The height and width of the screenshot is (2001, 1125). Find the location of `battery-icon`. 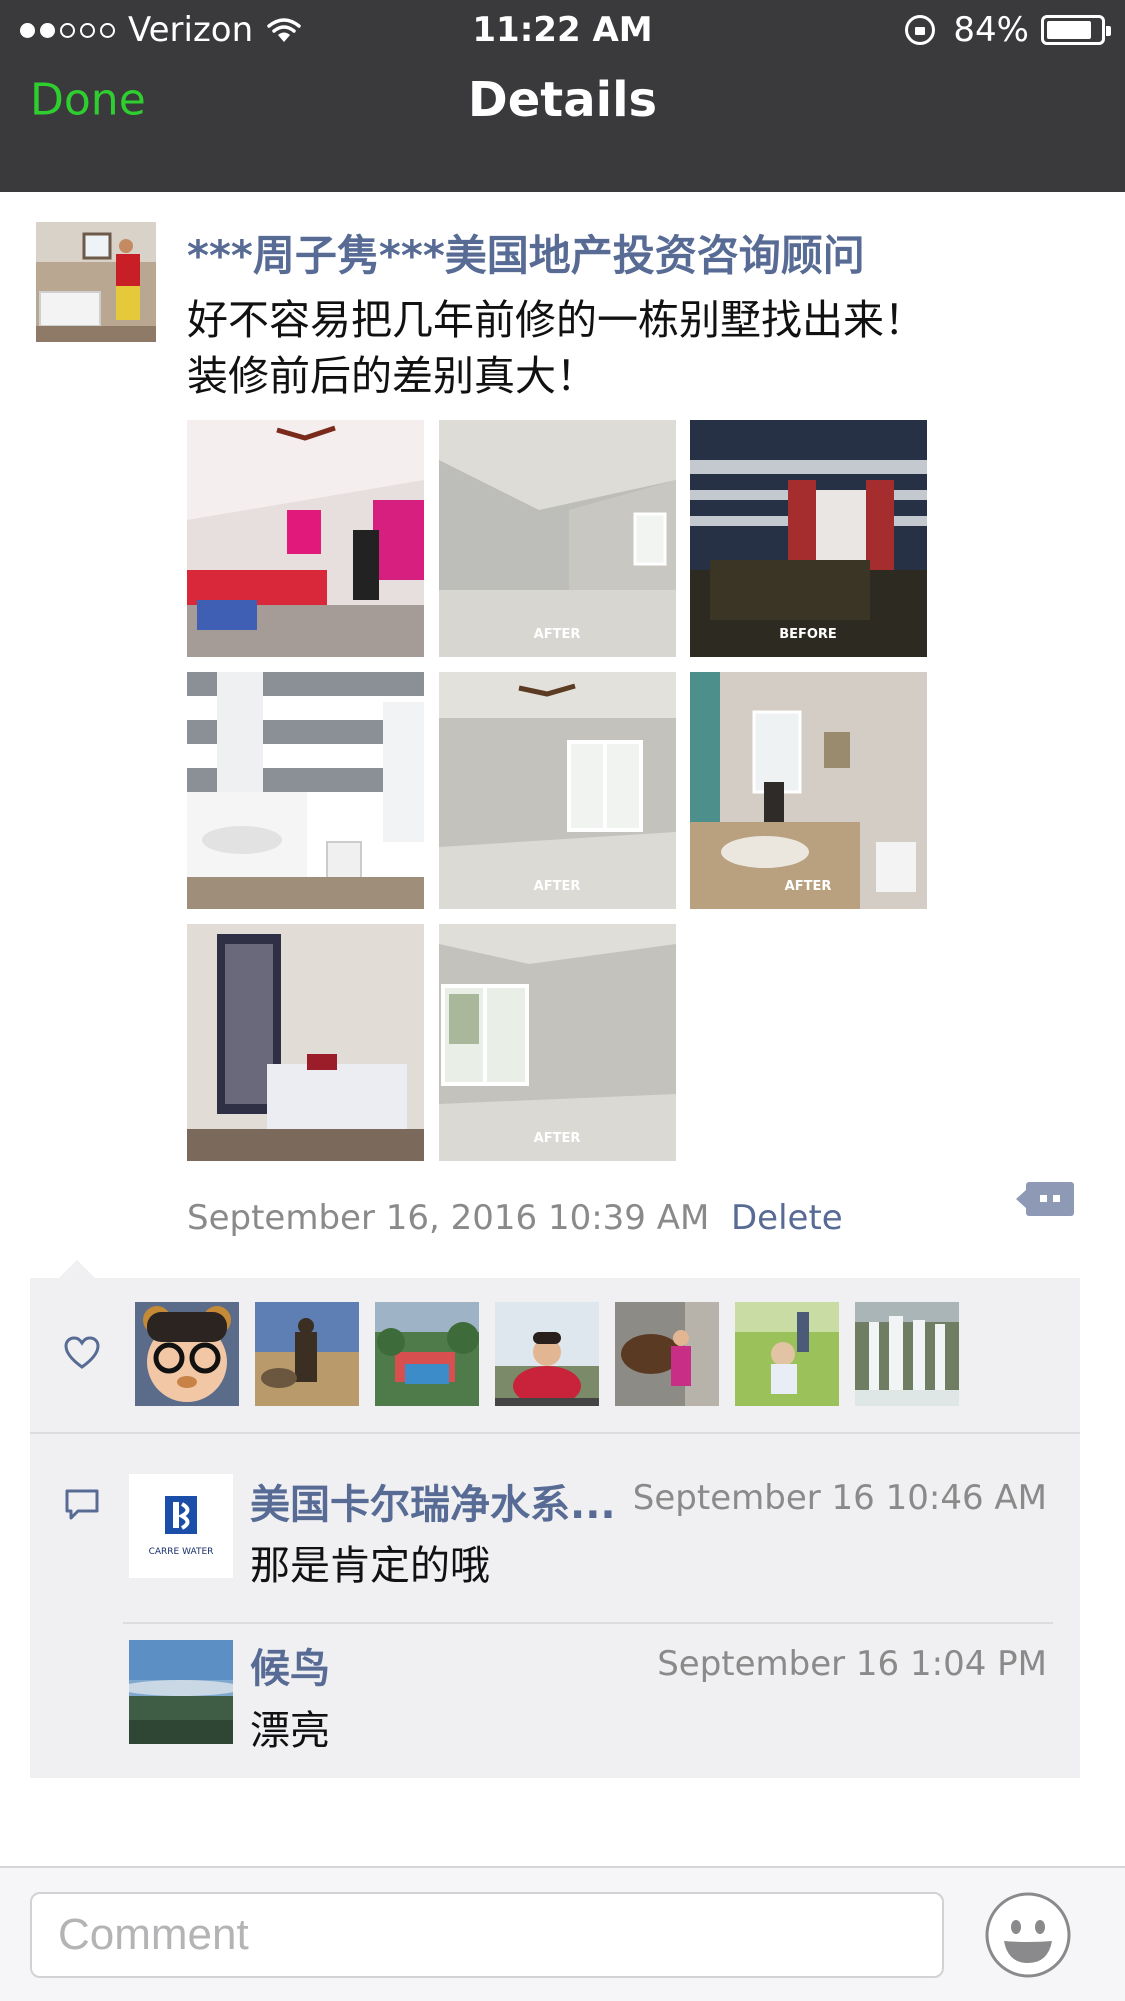

battery-icon is located at coordinates (1076, 30).